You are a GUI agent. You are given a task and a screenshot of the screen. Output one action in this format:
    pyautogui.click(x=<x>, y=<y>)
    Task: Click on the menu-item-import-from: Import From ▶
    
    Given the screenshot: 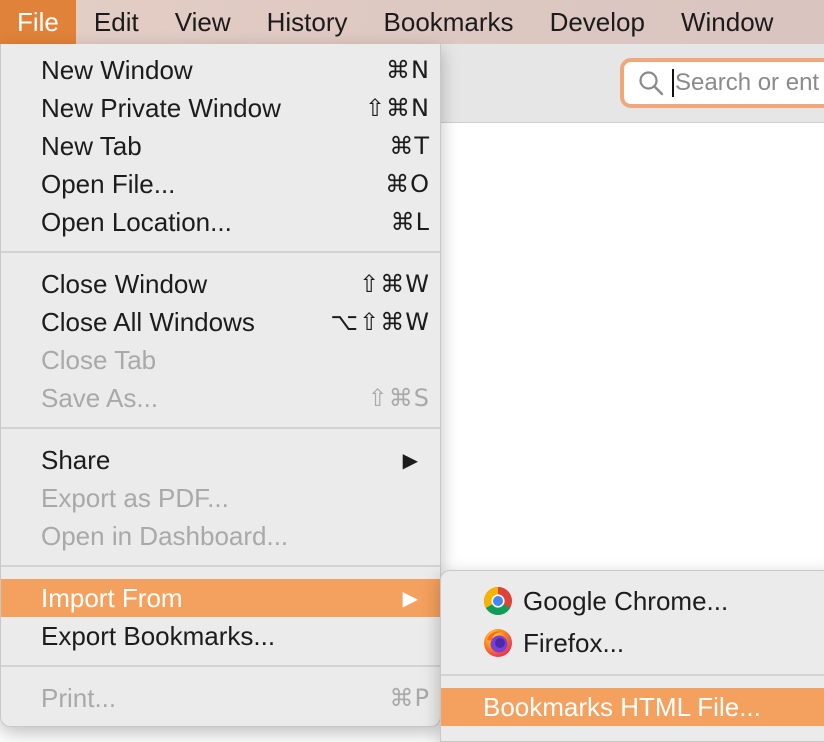 What is the action you would take?
    pyautogui.click(x=220, y=598)
    